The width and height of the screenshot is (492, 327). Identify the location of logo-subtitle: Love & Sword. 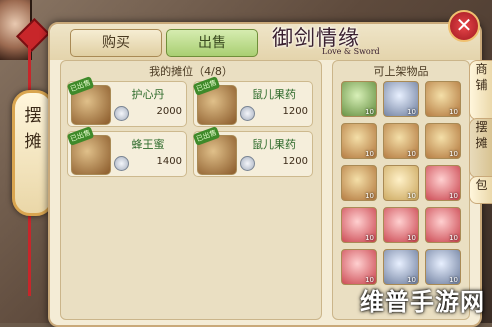
(351, 51).